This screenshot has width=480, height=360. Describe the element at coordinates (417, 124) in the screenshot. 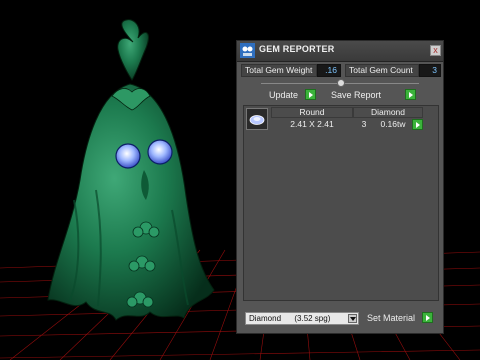

I see `gem-row-play-icon` at that location.